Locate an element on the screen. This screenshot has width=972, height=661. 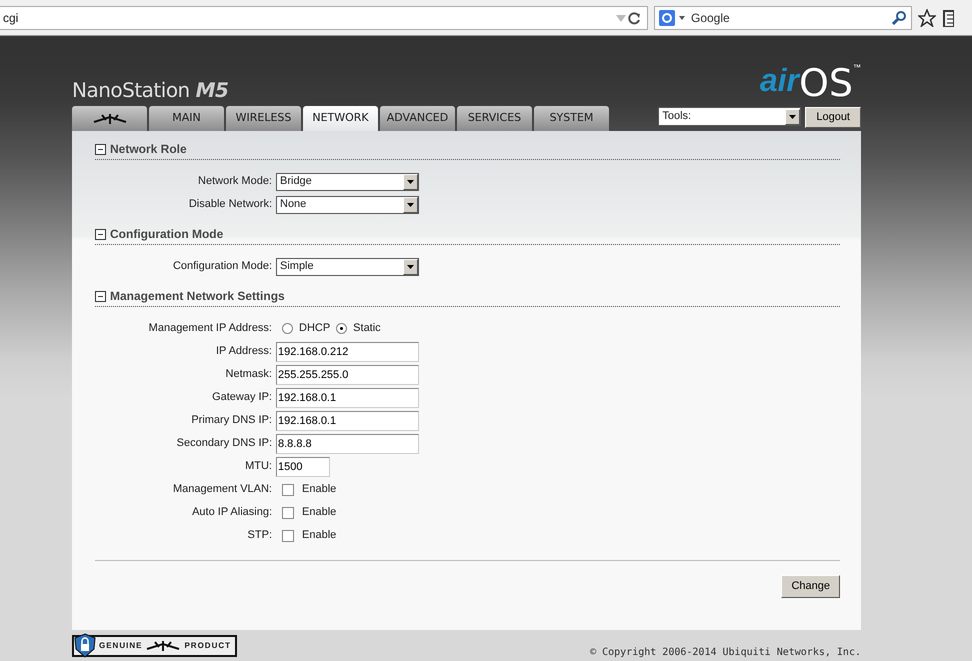
input-field: 255.255.255.0 is located at coordinates (347, 374).